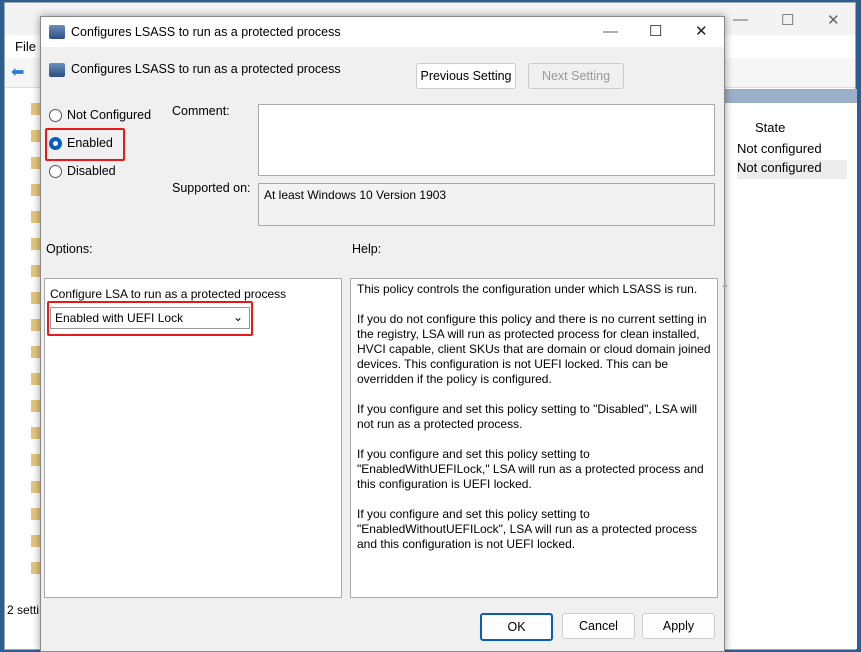 The width and height of the screenshot is (861, 652). What do you see at coordinates (211, 188) in the screenshot?
I see `supported-on-label: Supported on:` at bounding box center [211, 188].